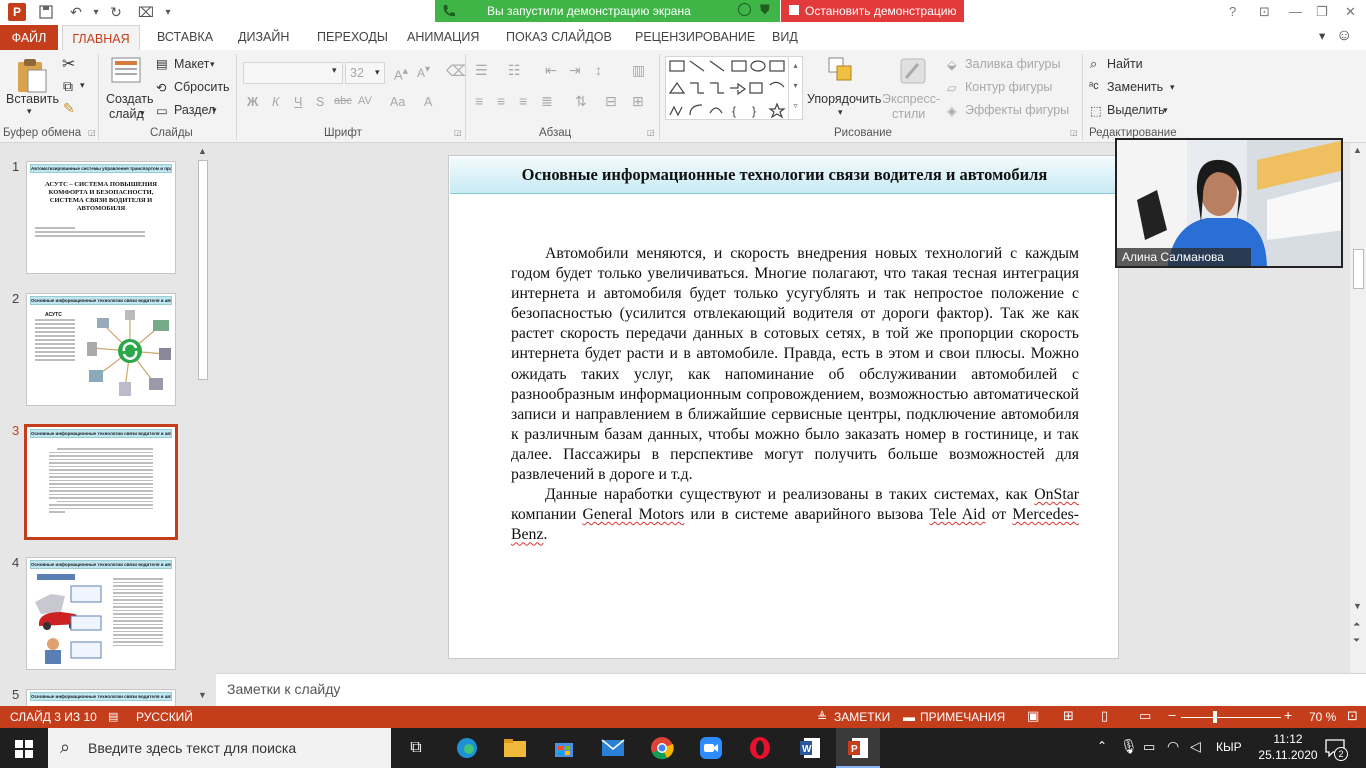 This screenshot has height=768, width=1366. What do you see at coordinates (203, 424) in the screenshot?
I see `thumbnails-scrollbar: ▲ ▼` at bounding box center [203, 424].